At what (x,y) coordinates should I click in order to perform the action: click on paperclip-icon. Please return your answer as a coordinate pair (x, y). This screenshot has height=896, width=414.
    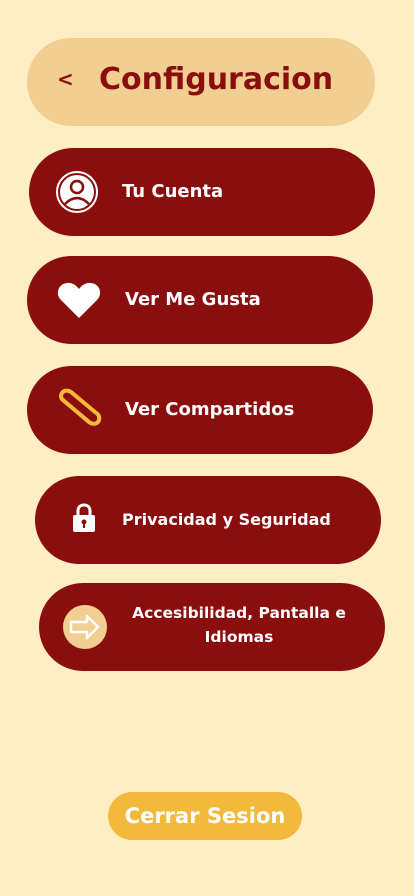
    Looking at the image, I should click on (79, 410).